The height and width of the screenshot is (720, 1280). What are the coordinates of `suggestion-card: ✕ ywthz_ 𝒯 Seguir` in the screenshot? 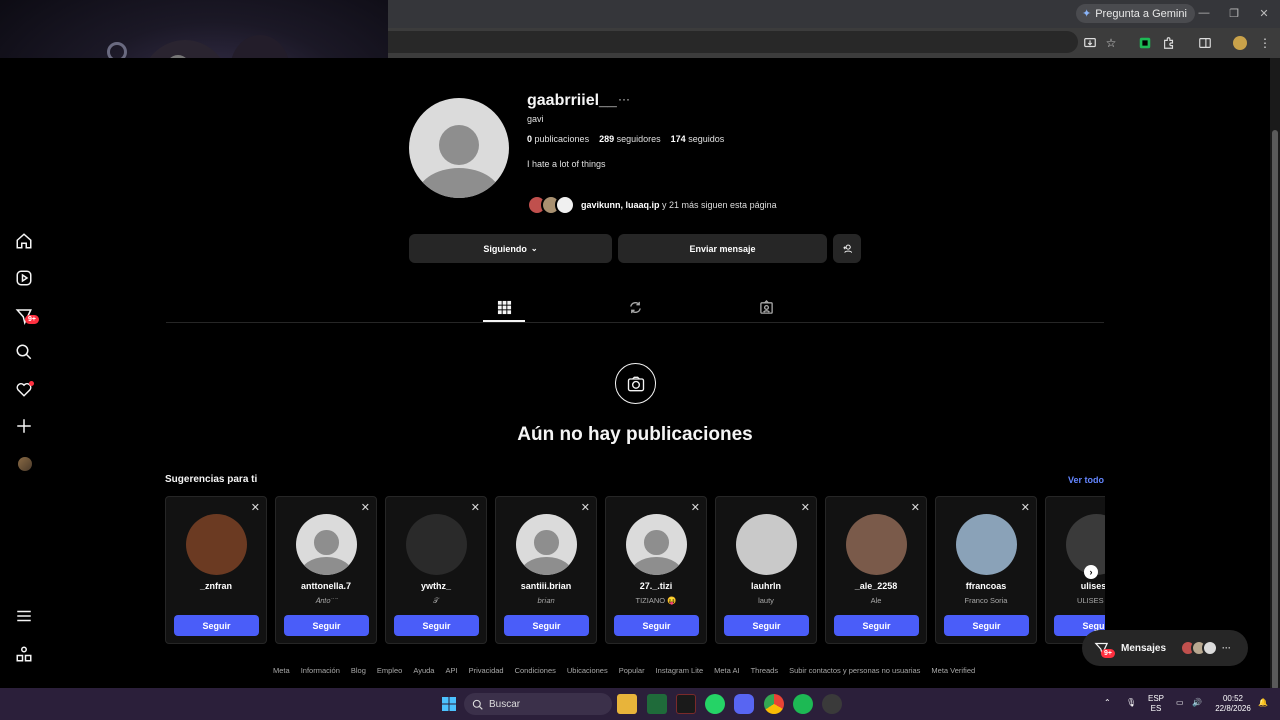 It's located at (436, 570).